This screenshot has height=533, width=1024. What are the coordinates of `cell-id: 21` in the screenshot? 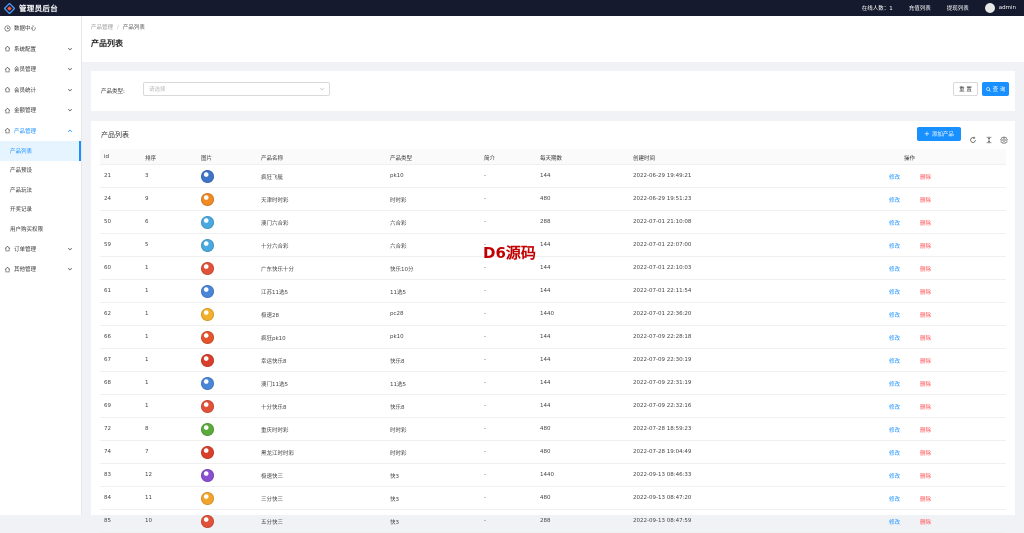 It's located at (107, 176).